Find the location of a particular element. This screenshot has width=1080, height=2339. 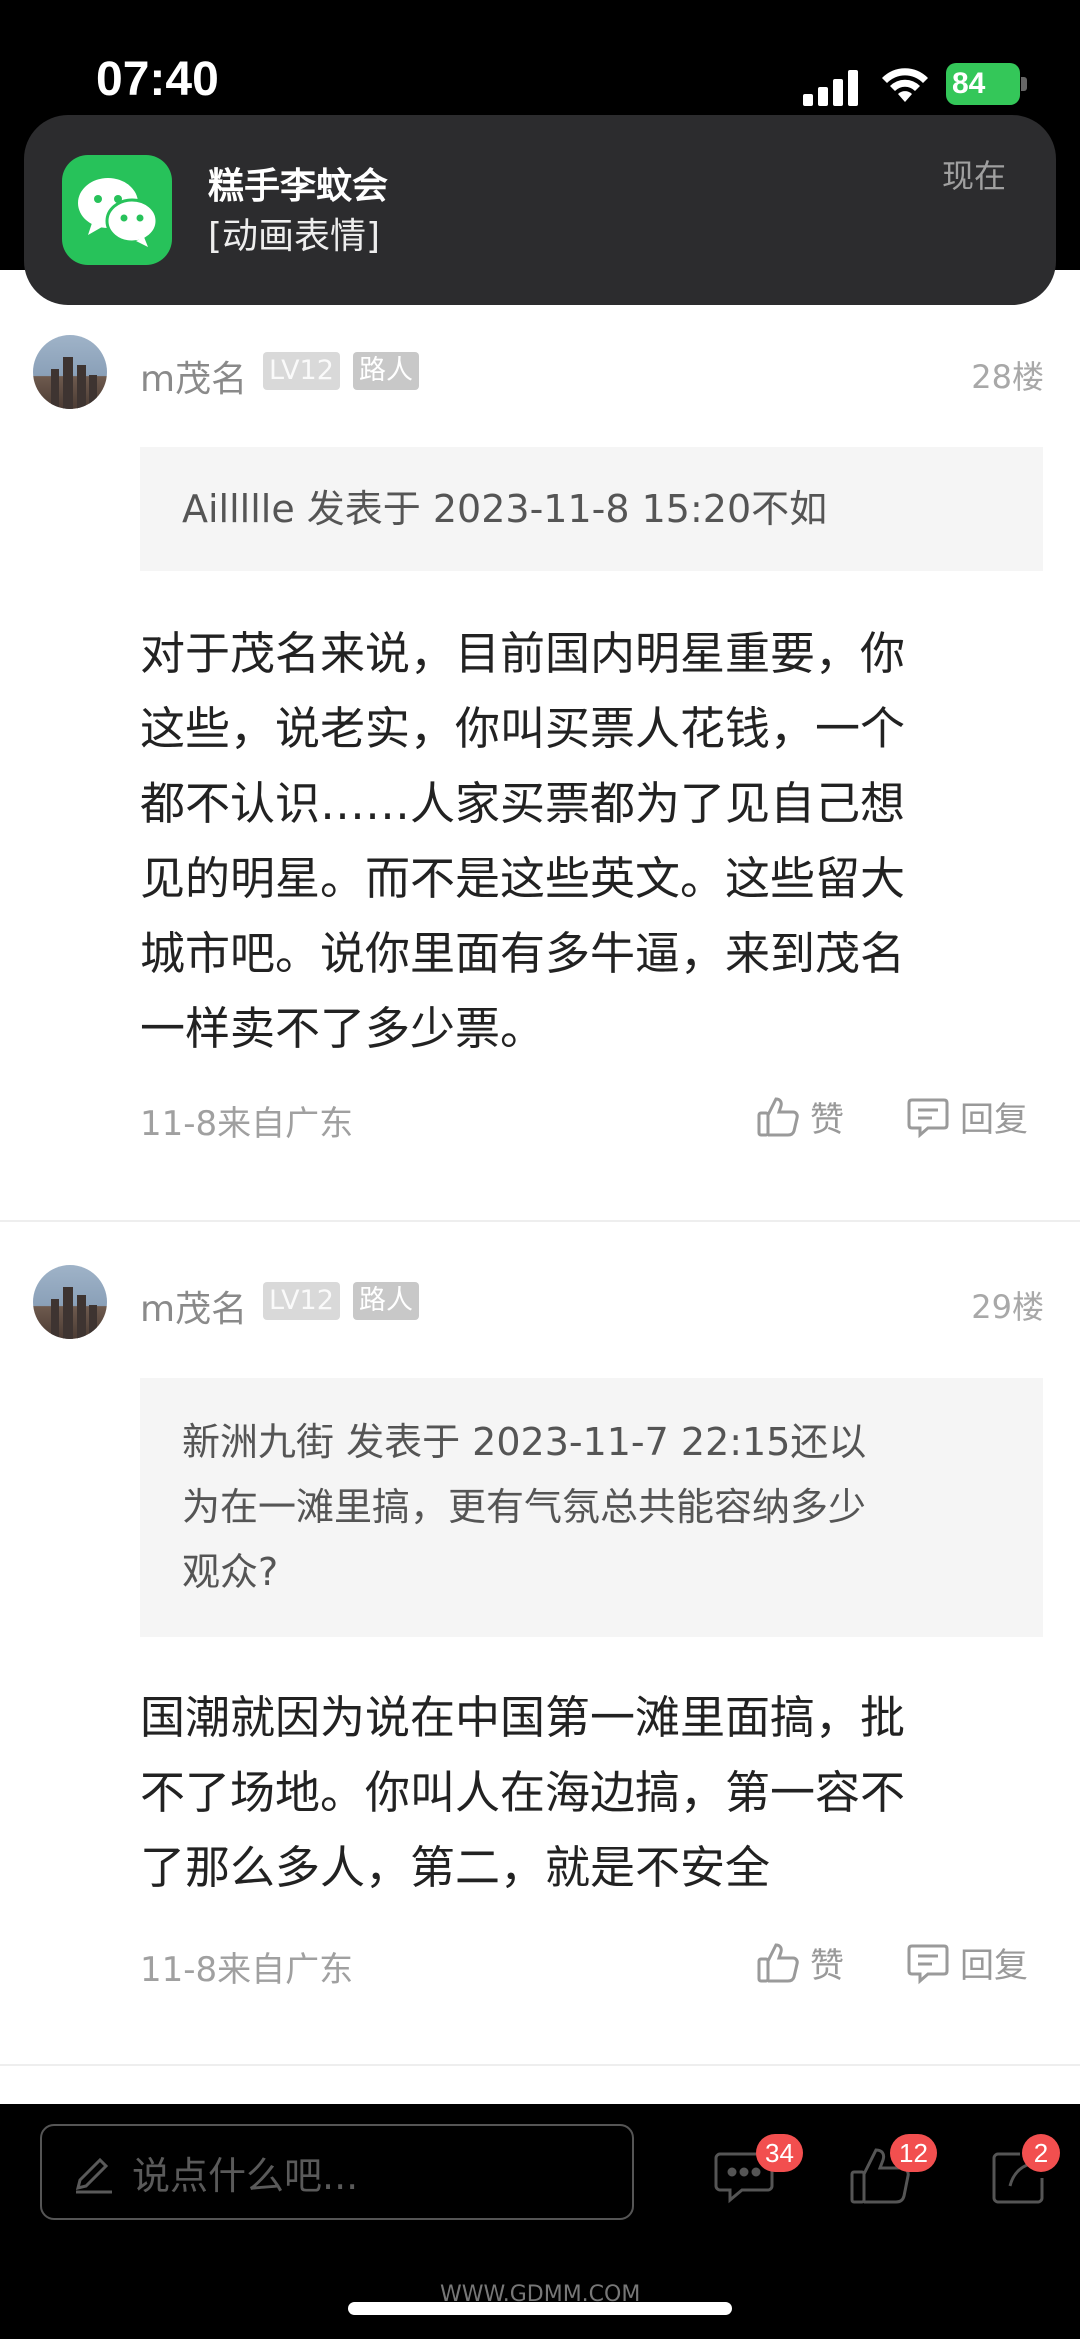

home-indicator is located at coordinates (540, 2308).